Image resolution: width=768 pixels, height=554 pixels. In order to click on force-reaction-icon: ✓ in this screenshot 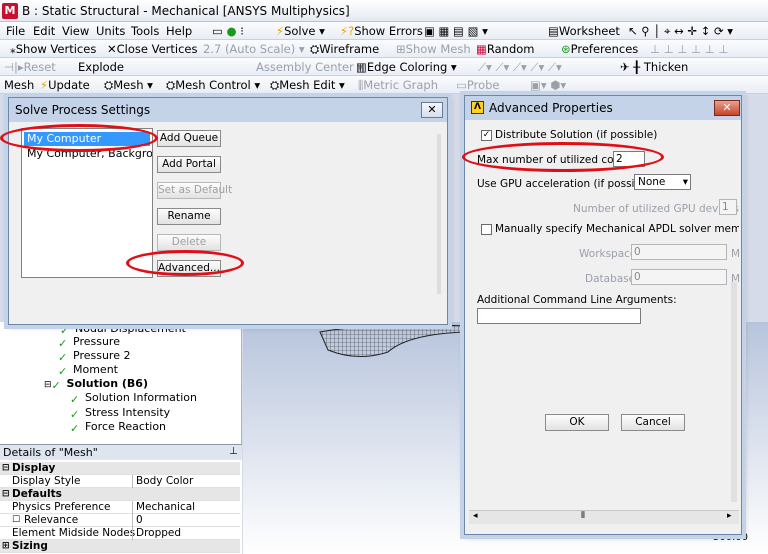, I will do `click(75, 428)`.